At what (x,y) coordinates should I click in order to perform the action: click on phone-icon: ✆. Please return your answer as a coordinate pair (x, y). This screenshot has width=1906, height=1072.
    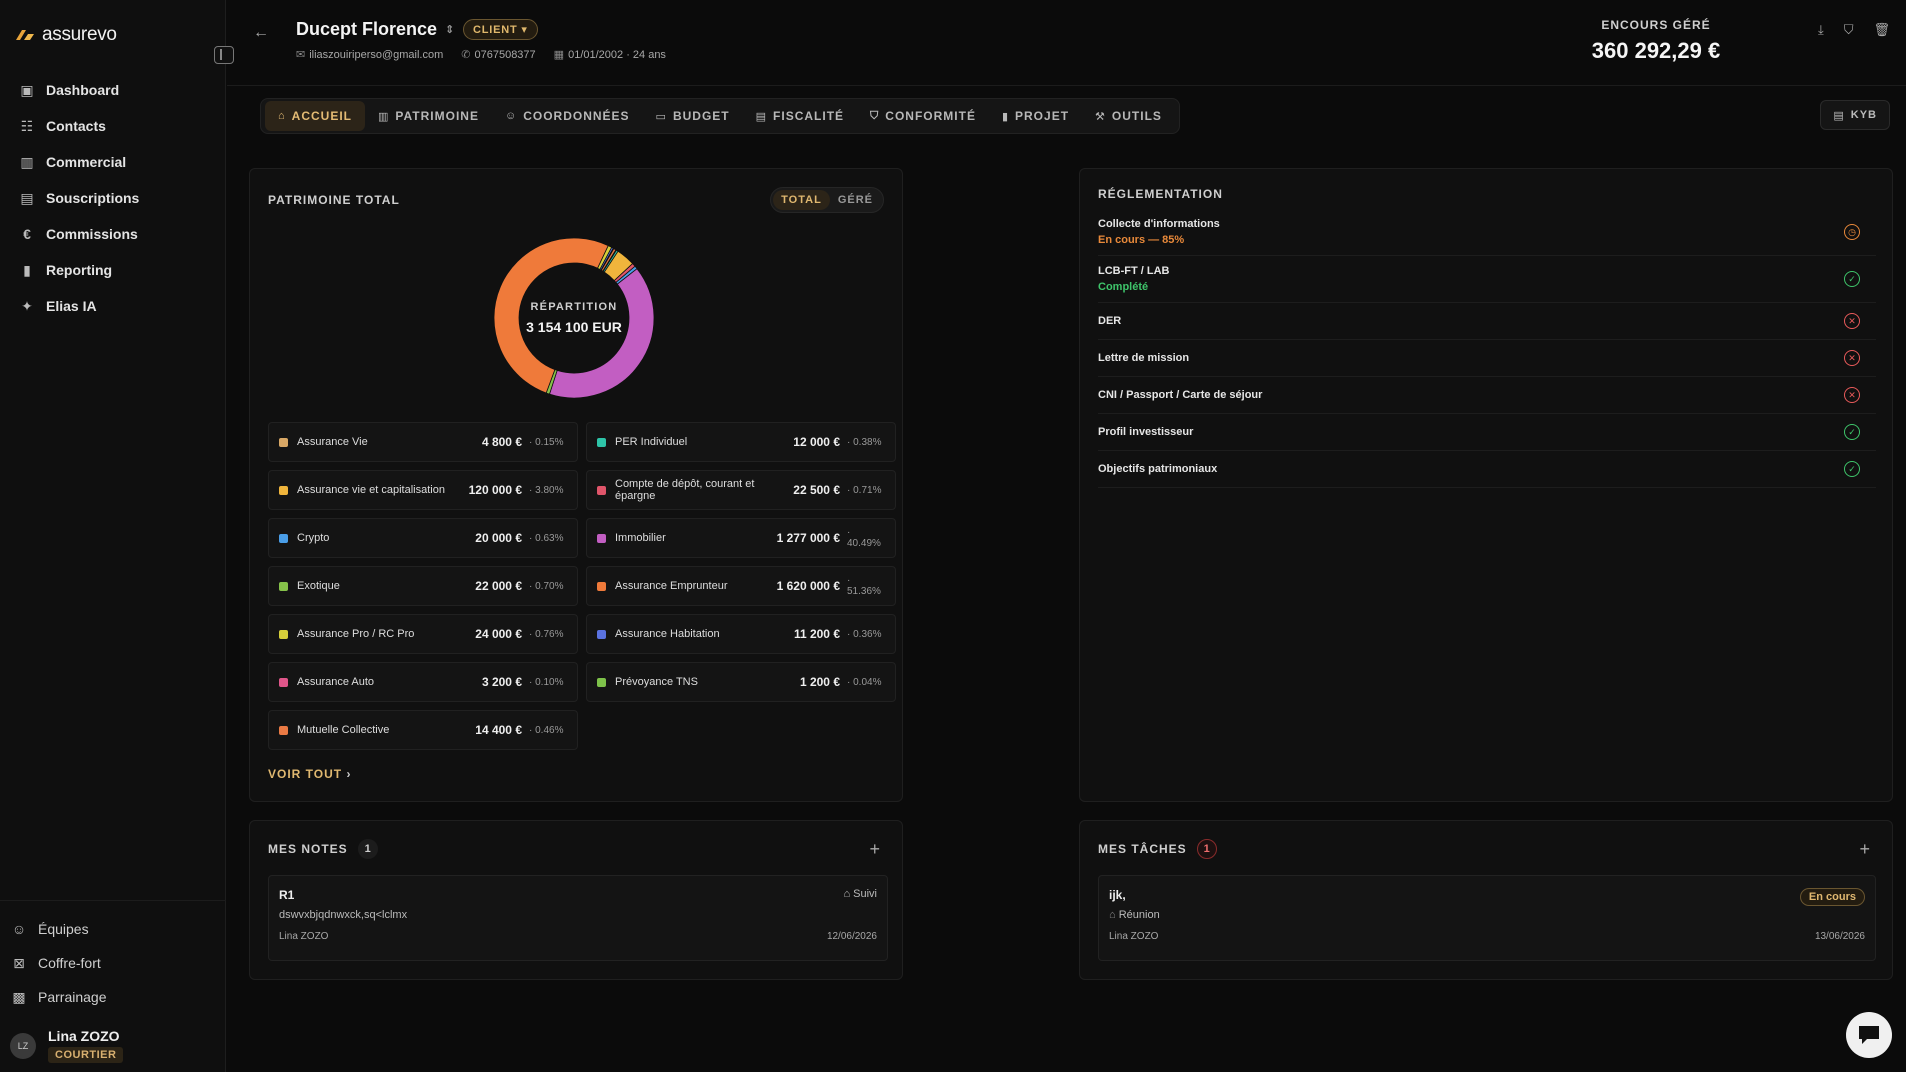
    Looking at the image, I should click on (466, 55).